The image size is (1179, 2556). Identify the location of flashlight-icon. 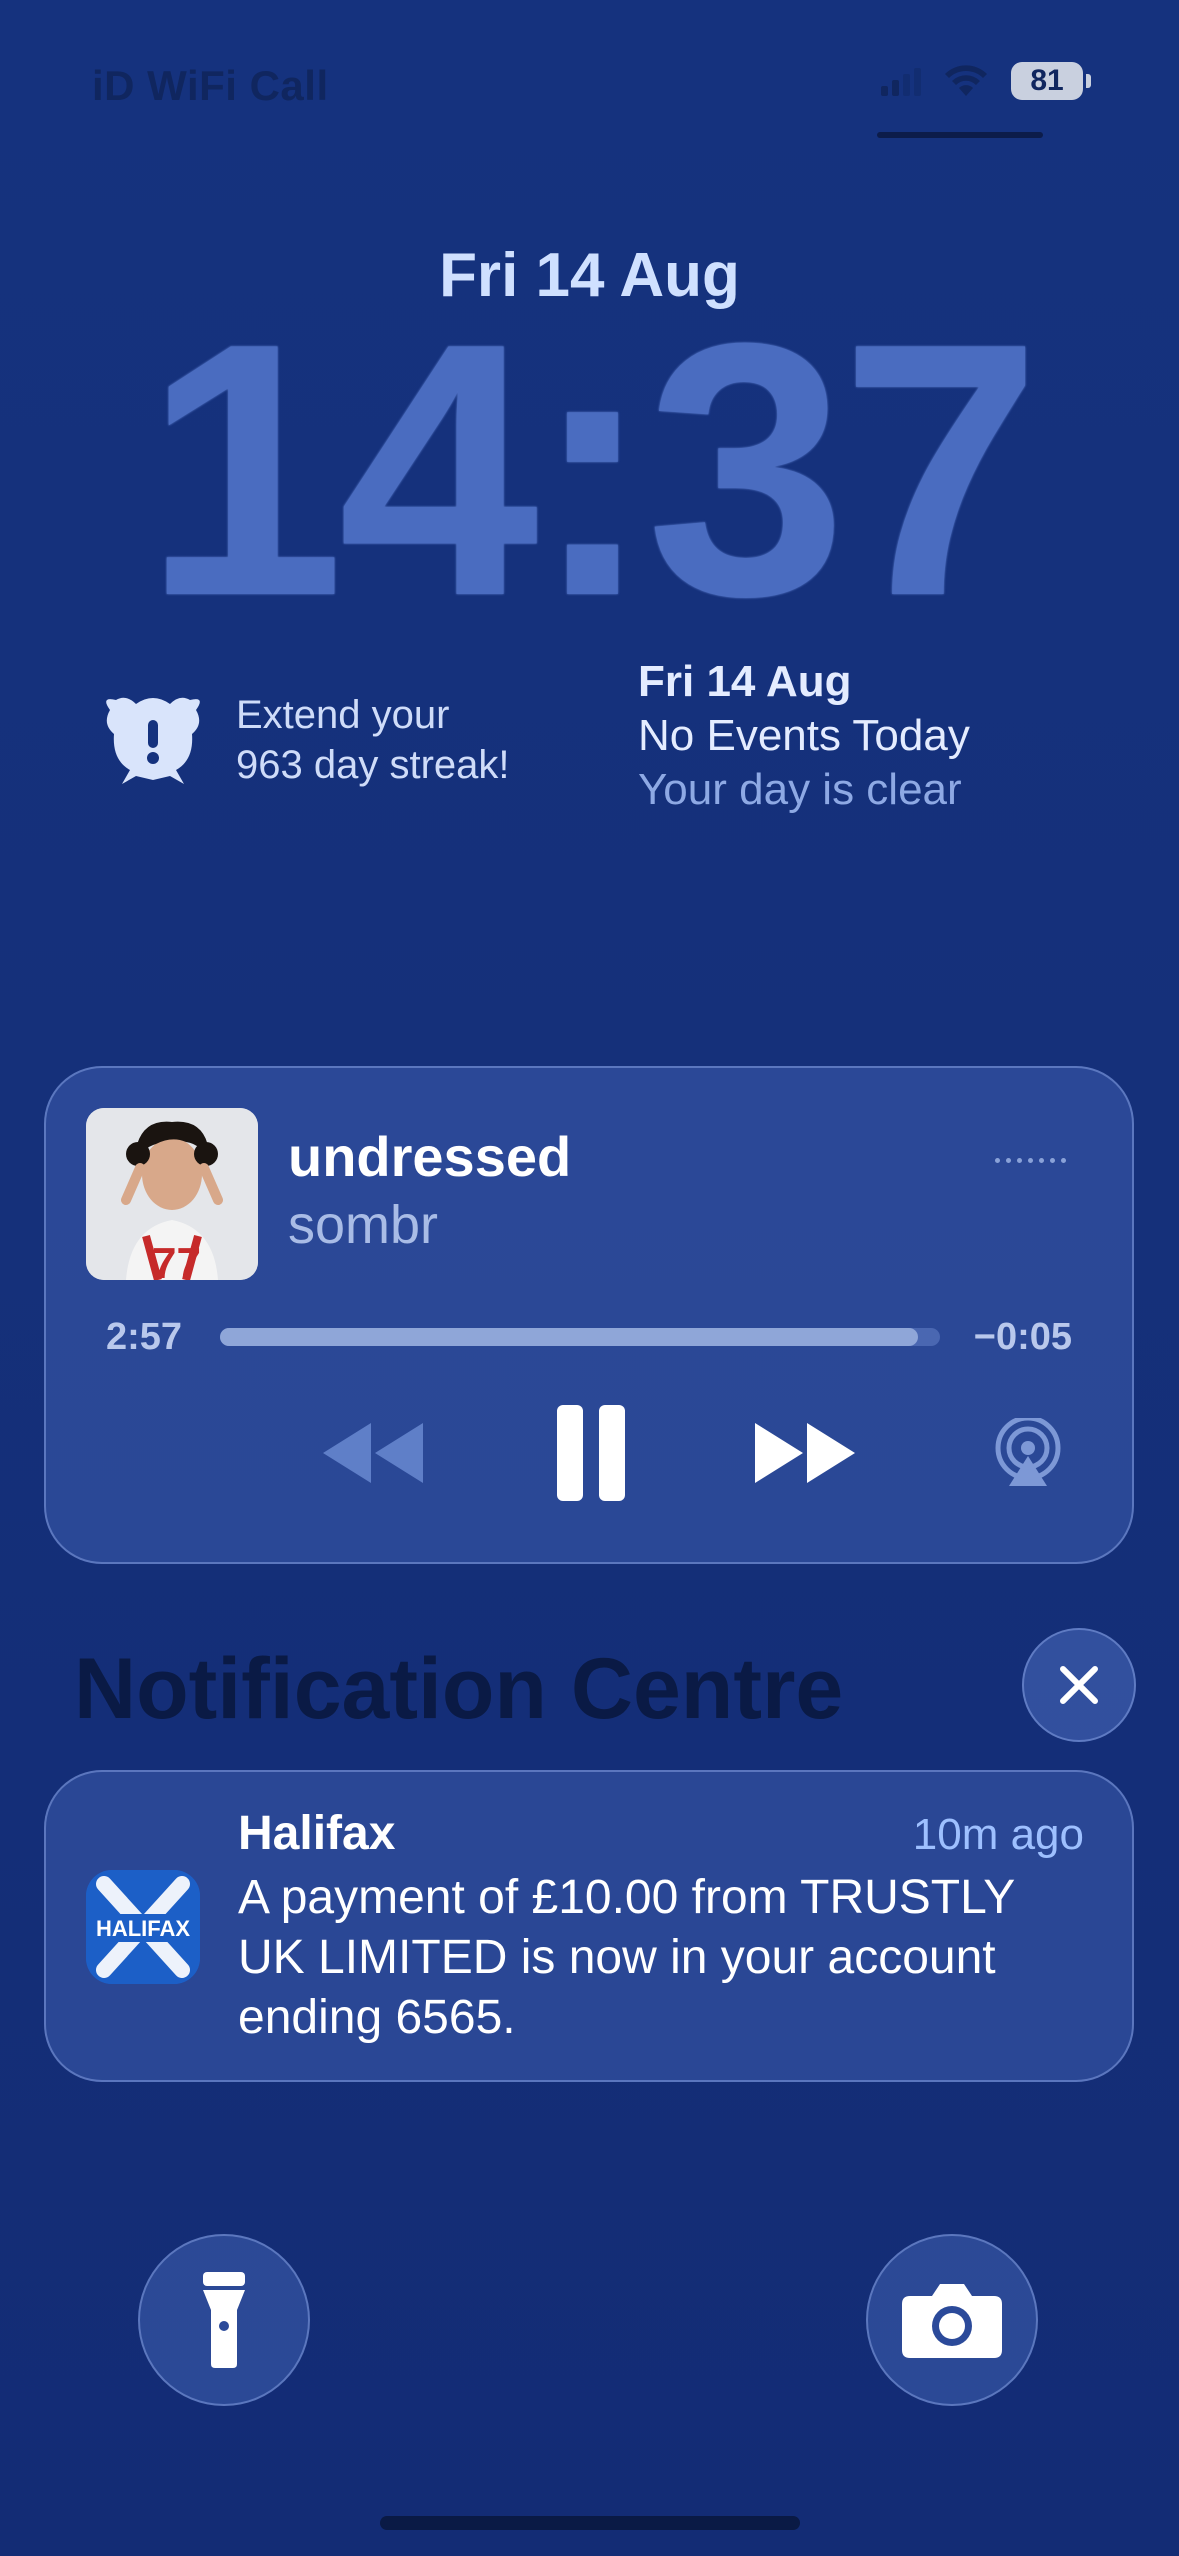
(224, 2320).